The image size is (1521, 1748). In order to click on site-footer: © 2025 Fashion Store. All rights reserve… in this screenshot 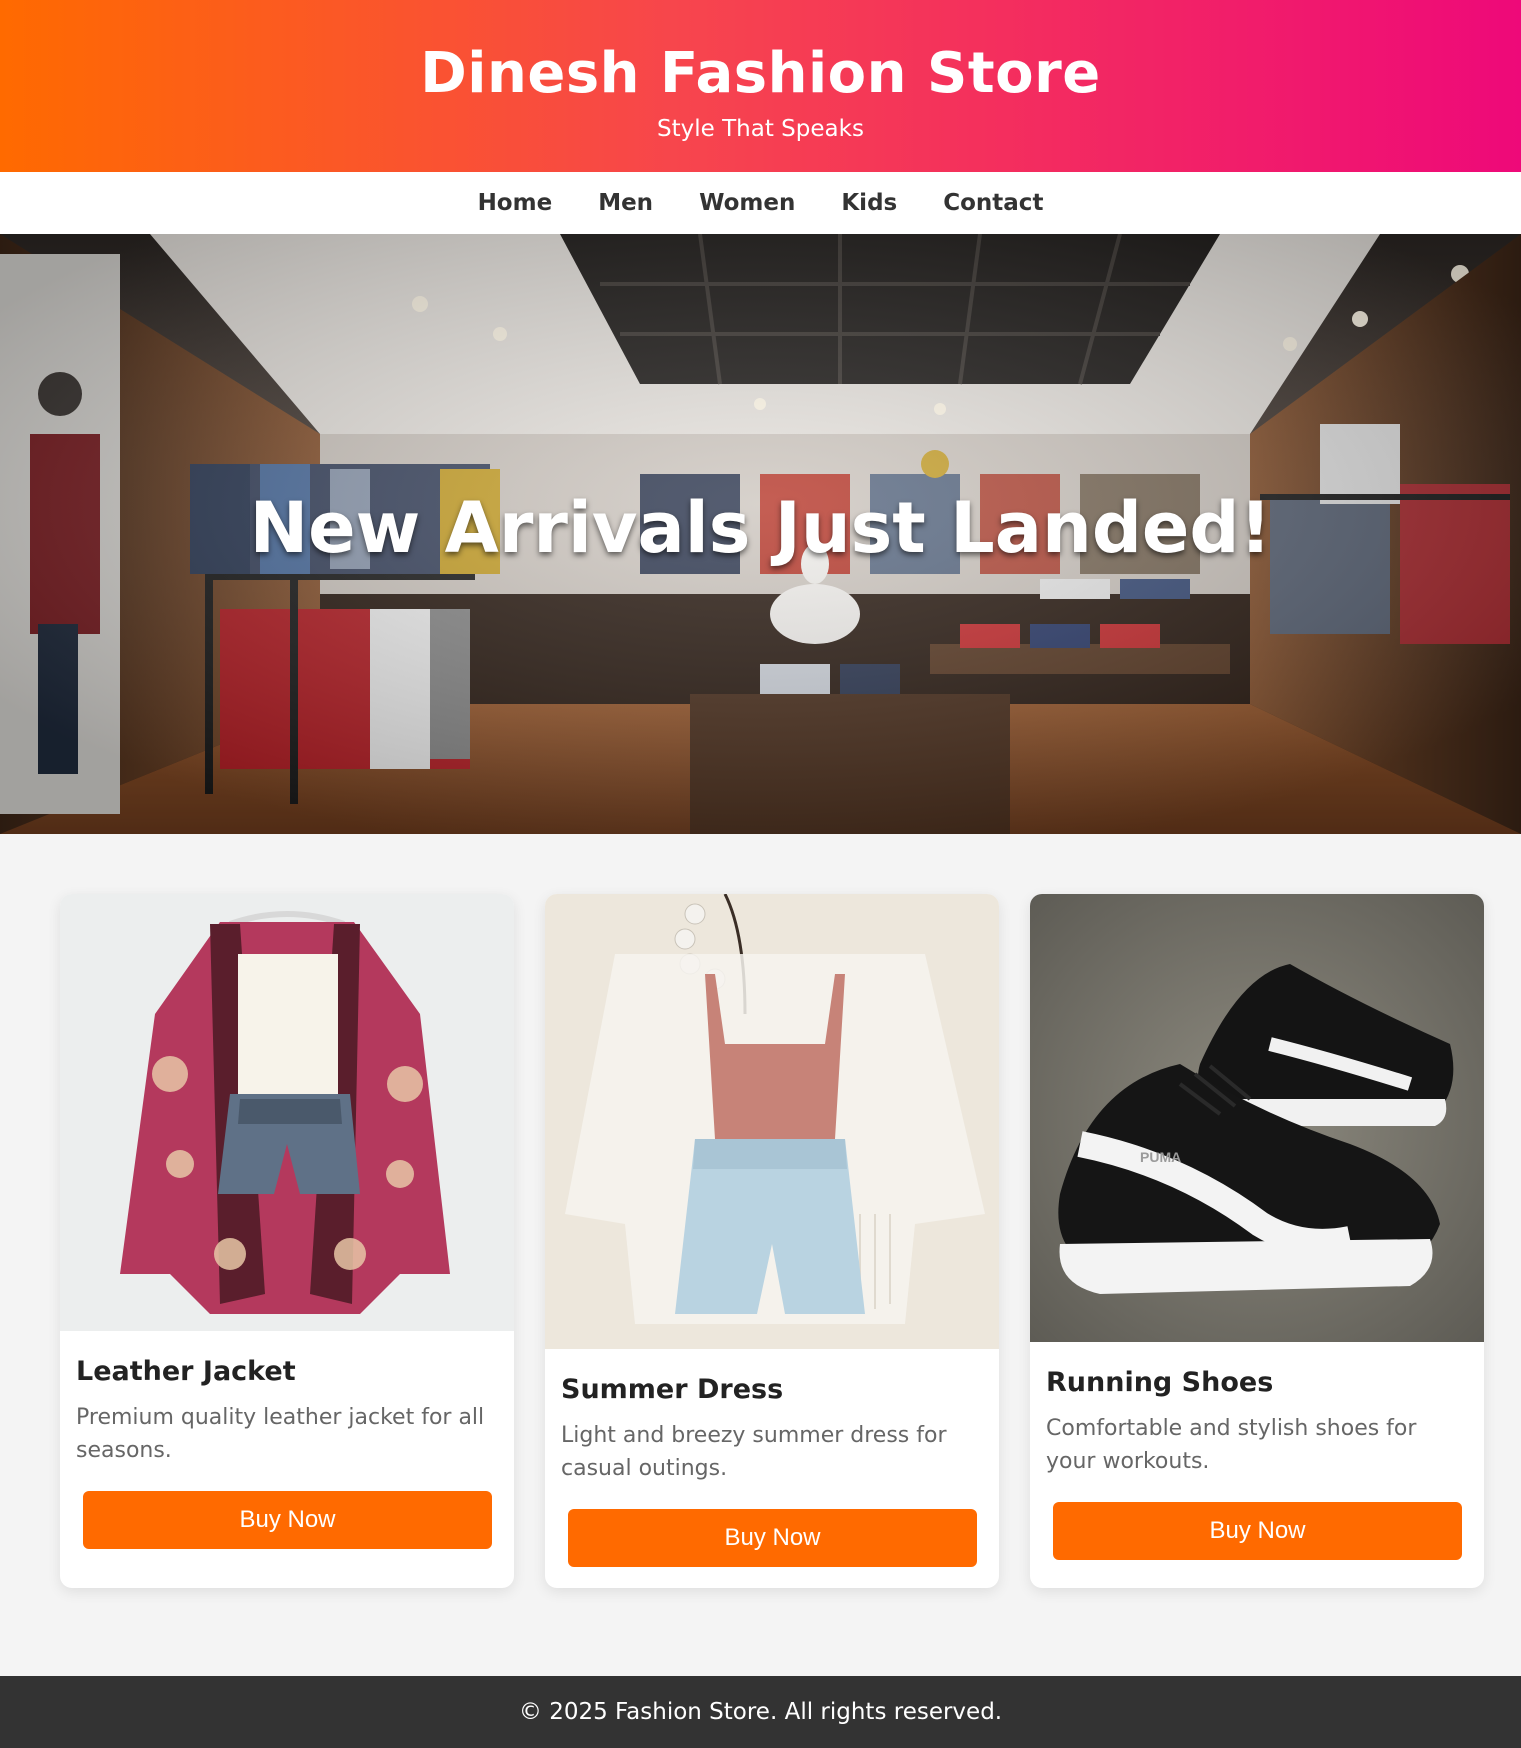, I will do `click(760, 1712)`.